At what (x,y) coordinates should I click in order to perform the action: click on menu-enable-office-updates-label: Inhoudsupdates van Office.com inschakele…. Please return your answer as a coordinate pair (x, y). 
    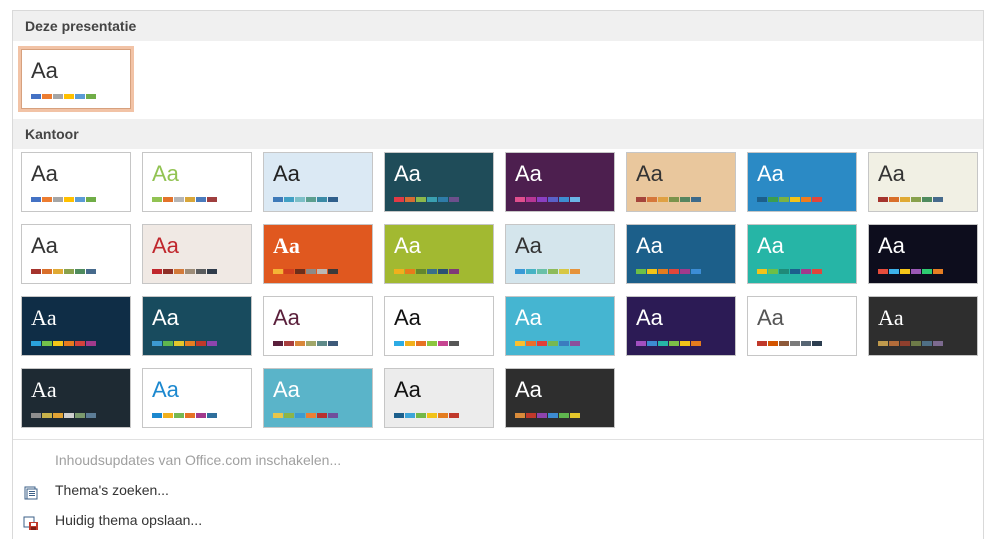
    Looking at the image, I should click on (198, 460).